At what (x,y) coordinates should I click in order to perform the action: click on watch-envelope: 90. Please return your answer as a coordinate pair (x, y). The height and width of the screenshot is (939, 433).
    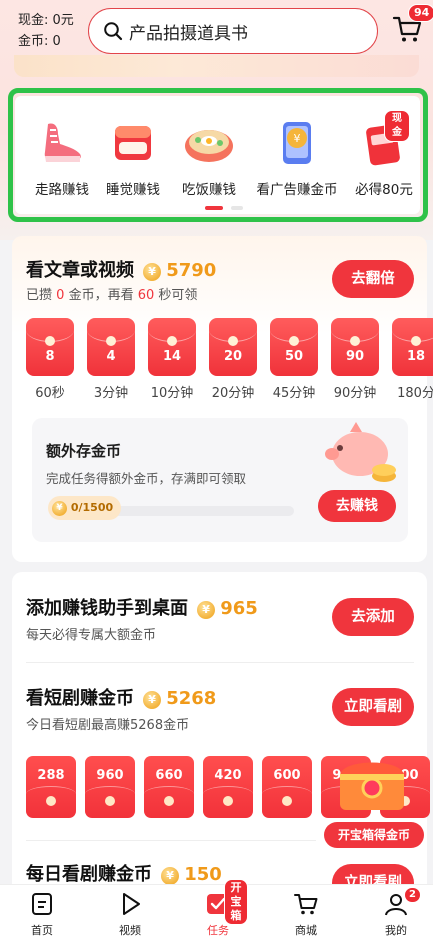
    Looking at the image, I should click on (355, 347).